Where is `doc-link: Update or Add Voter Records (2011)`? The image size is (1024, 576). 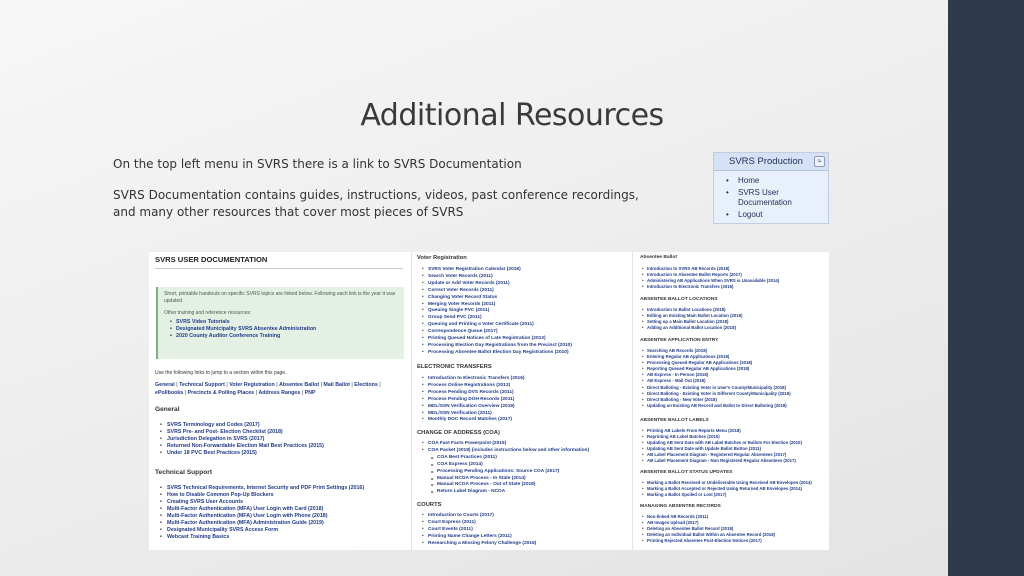 doc-link: Update or Add Voter Records (2011) is located at coordinates (497, 284).